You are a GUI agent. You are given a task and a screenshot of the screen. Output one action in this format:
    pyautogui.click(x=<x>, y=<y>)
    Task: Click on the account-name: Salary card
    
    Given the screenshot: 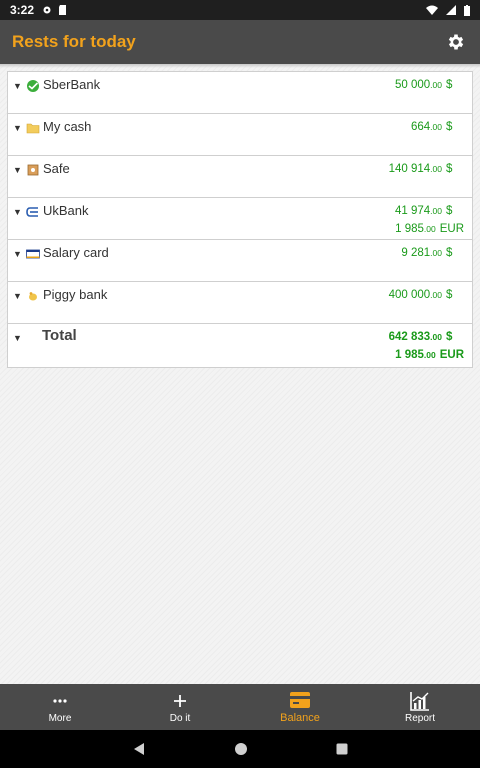 What is the action you would take?
    pyautogui.click(x=76, y=252)
    